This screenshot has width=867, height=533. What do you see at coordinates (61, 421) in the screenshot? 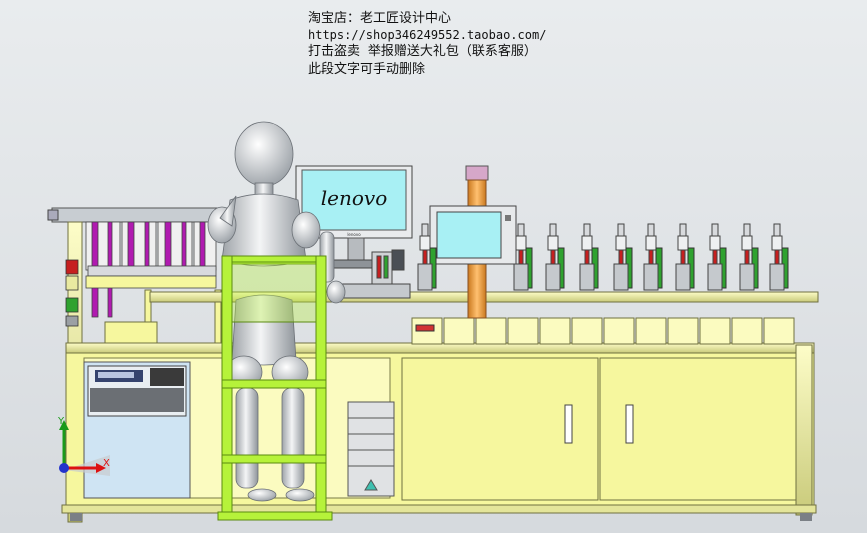
I see `y-axis-label: Y` at bounding box center [61, 421].